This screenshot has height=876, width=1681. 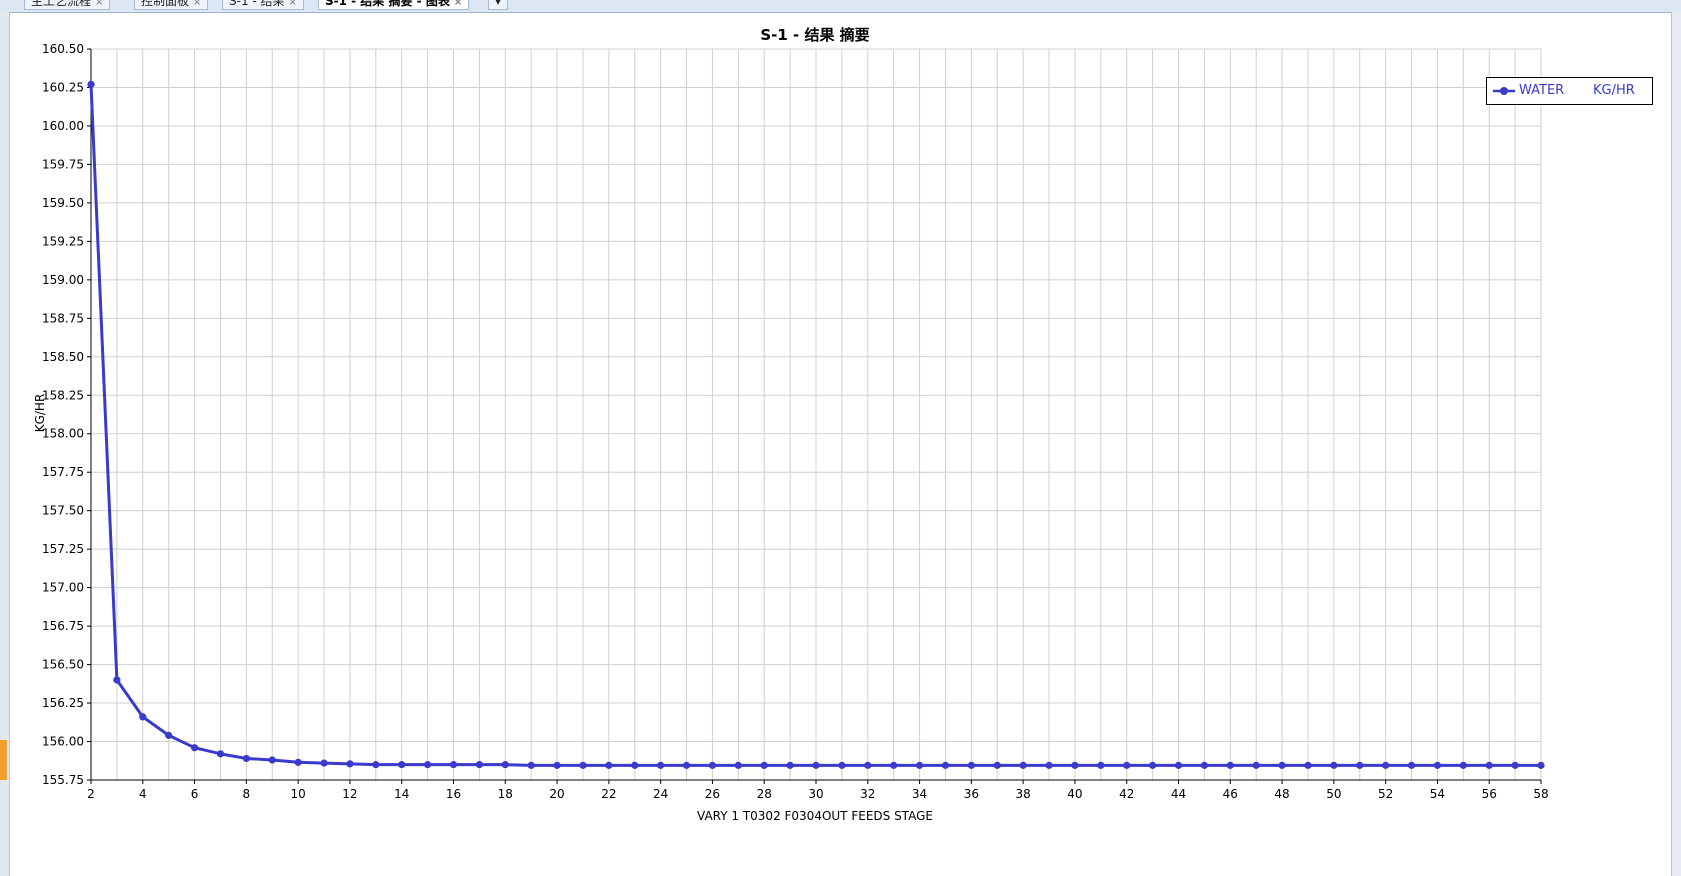 I want to click on y-tick-label: 160.25, so click(x=63, y=87).